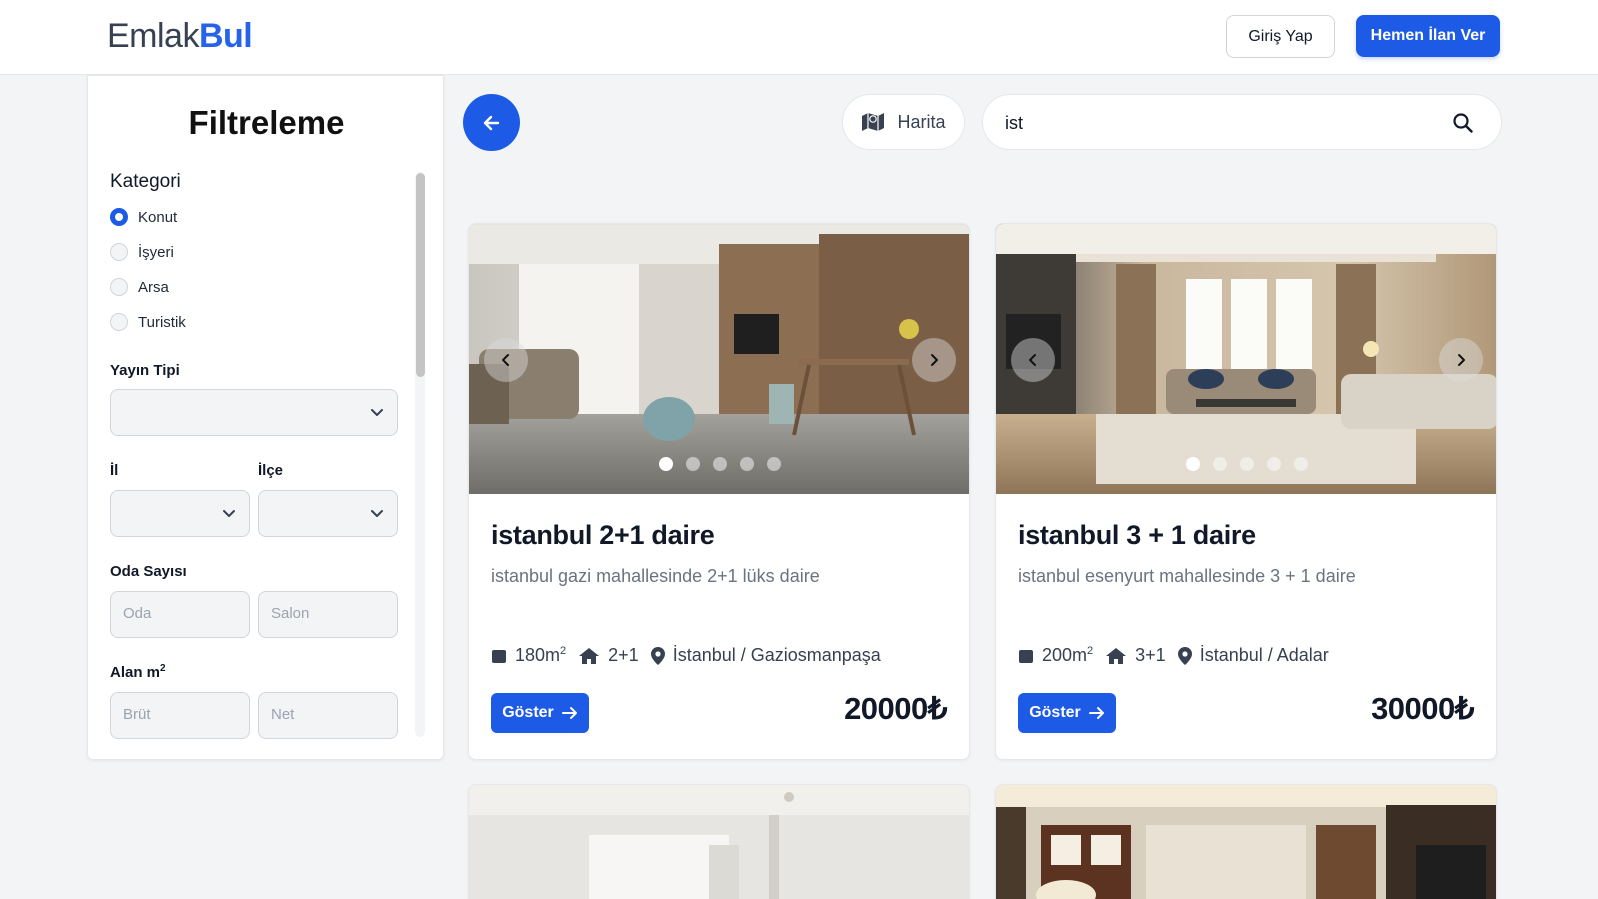 This screenshot has width=1598, height=899. I want to click on district-label: İlçe, so click(271, 470).